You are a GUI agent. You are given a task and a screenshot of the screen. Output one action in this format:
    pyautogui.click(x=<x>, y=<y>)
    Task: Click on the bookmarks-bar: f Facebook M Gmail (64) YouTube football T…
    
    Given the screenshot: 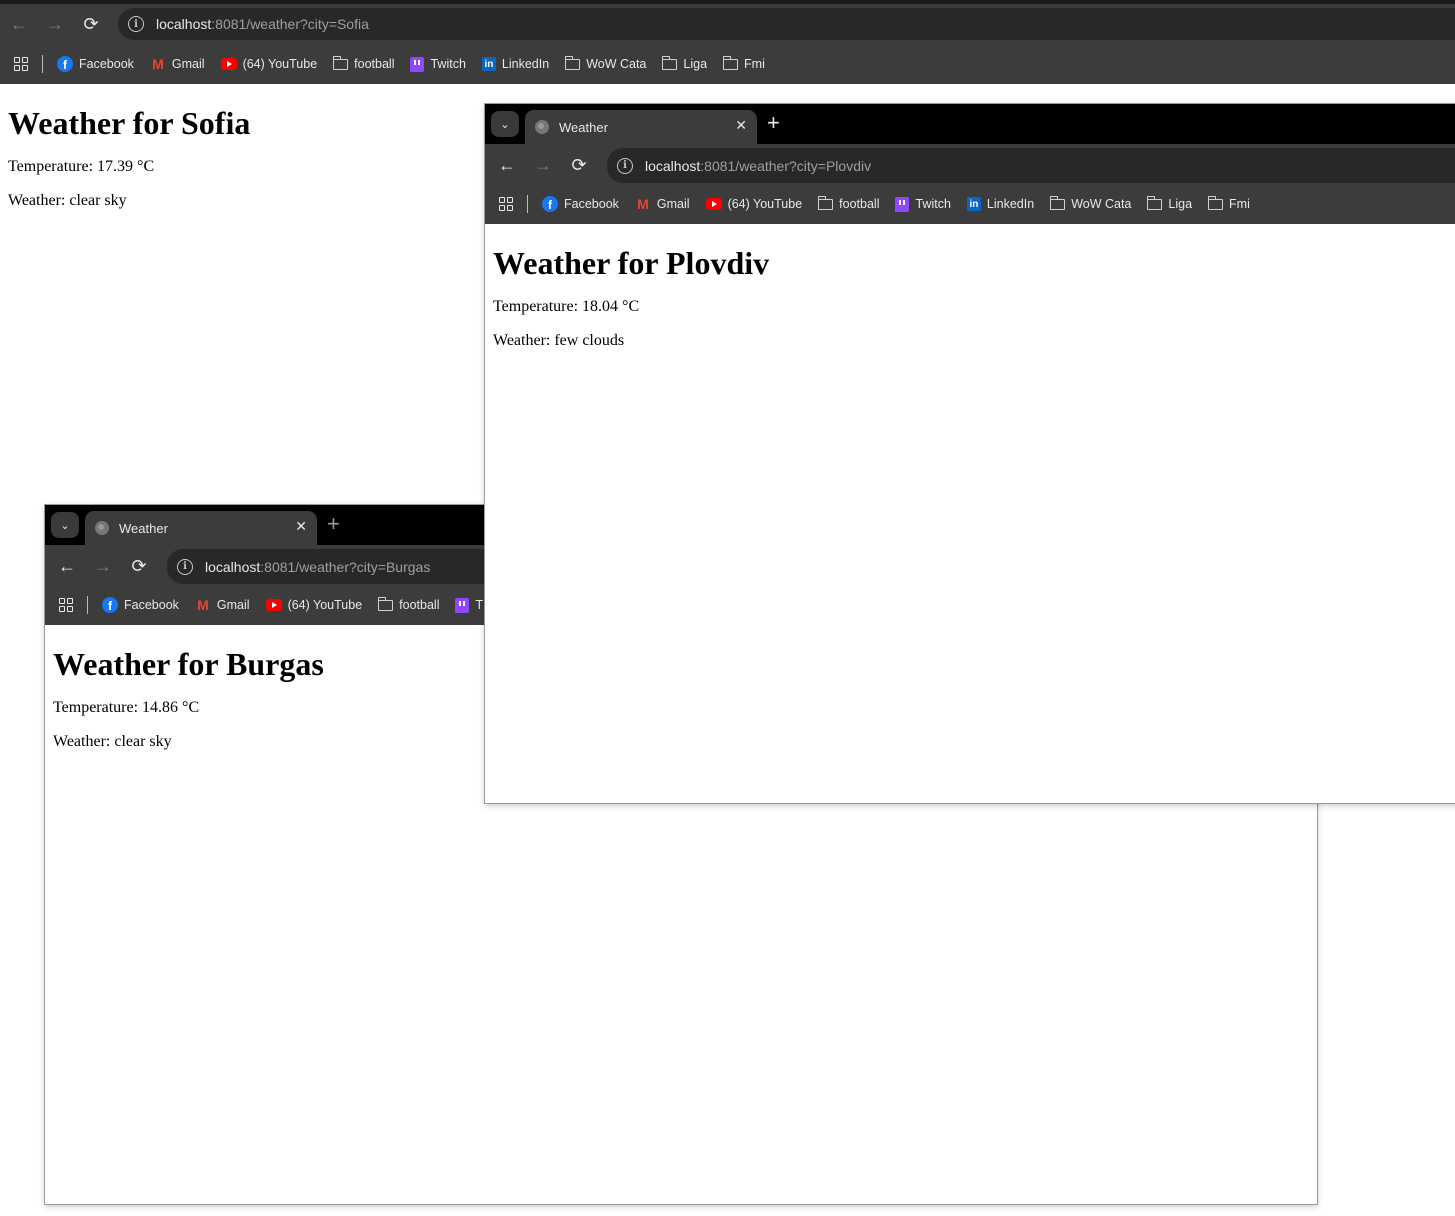 What is the action you would take?
    pyautogui.click(x=727, y=64)
    